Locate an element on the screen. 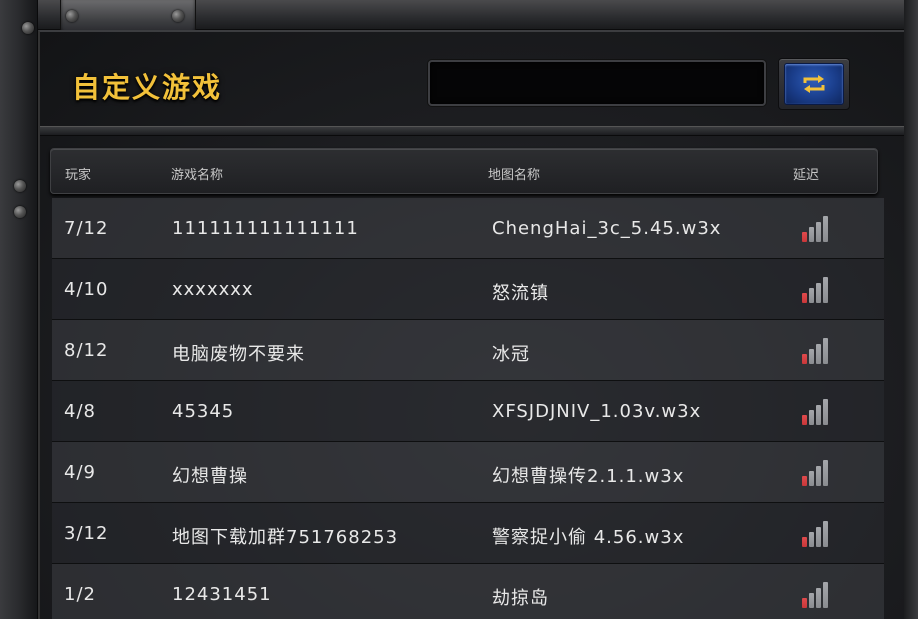 Image resolution: width=918 pixels, height=619 pixels. players-cell: 4/9 is located at coordinates (80, 472).